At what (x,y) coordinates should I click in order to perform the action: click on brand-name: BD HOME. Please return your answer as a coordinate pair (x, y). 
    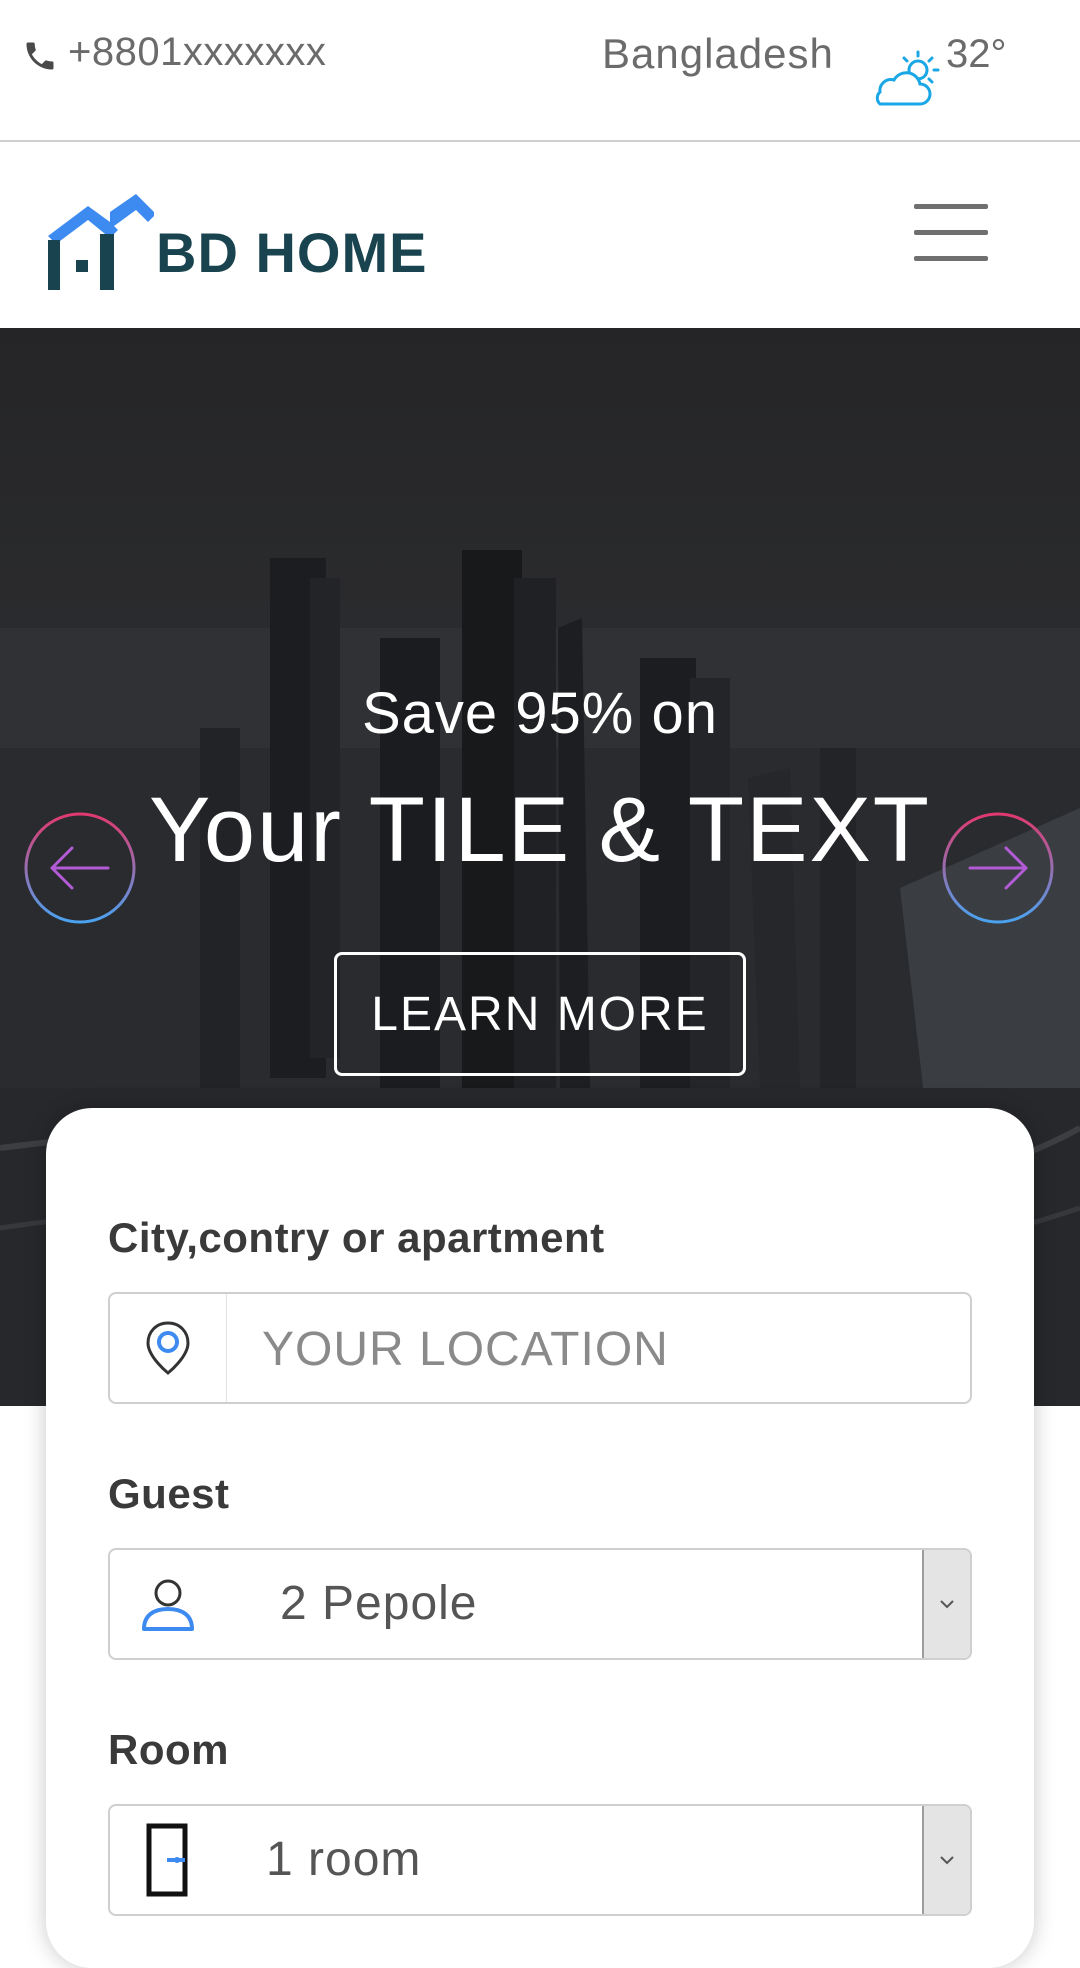
    Looking at the image, I should click on (292, 252).